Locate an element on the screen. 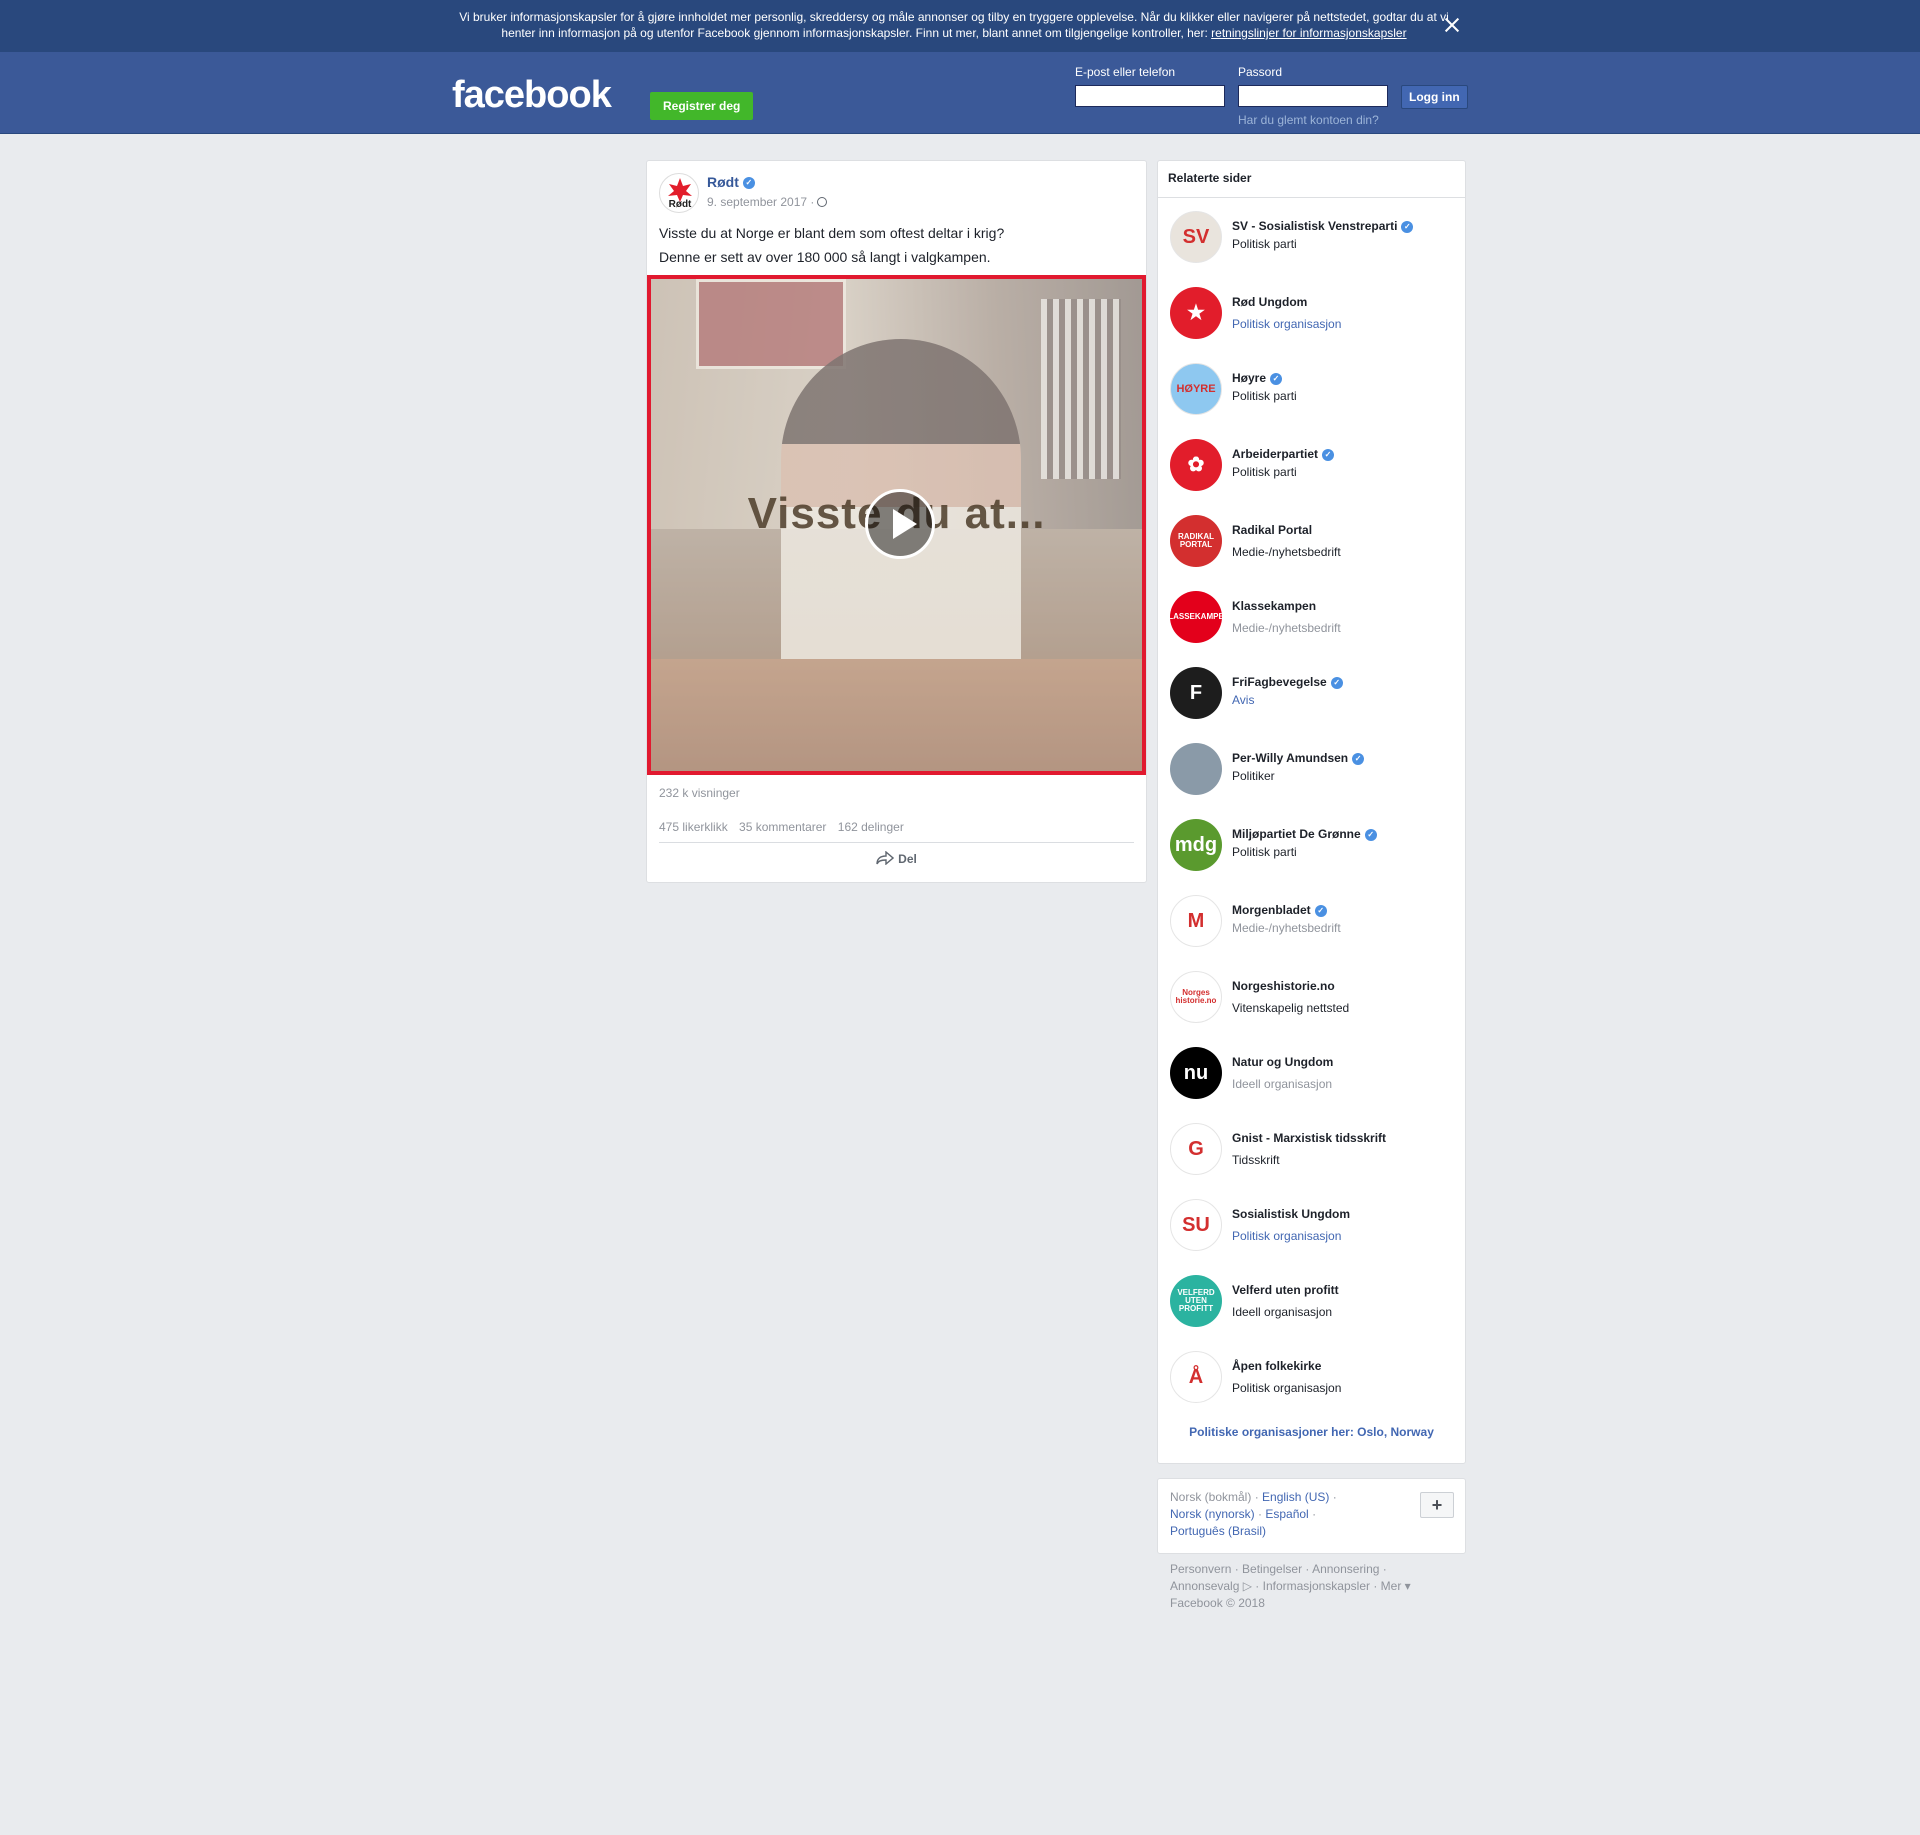  register-button: Registrer deg is located at coordinates (702, 106).